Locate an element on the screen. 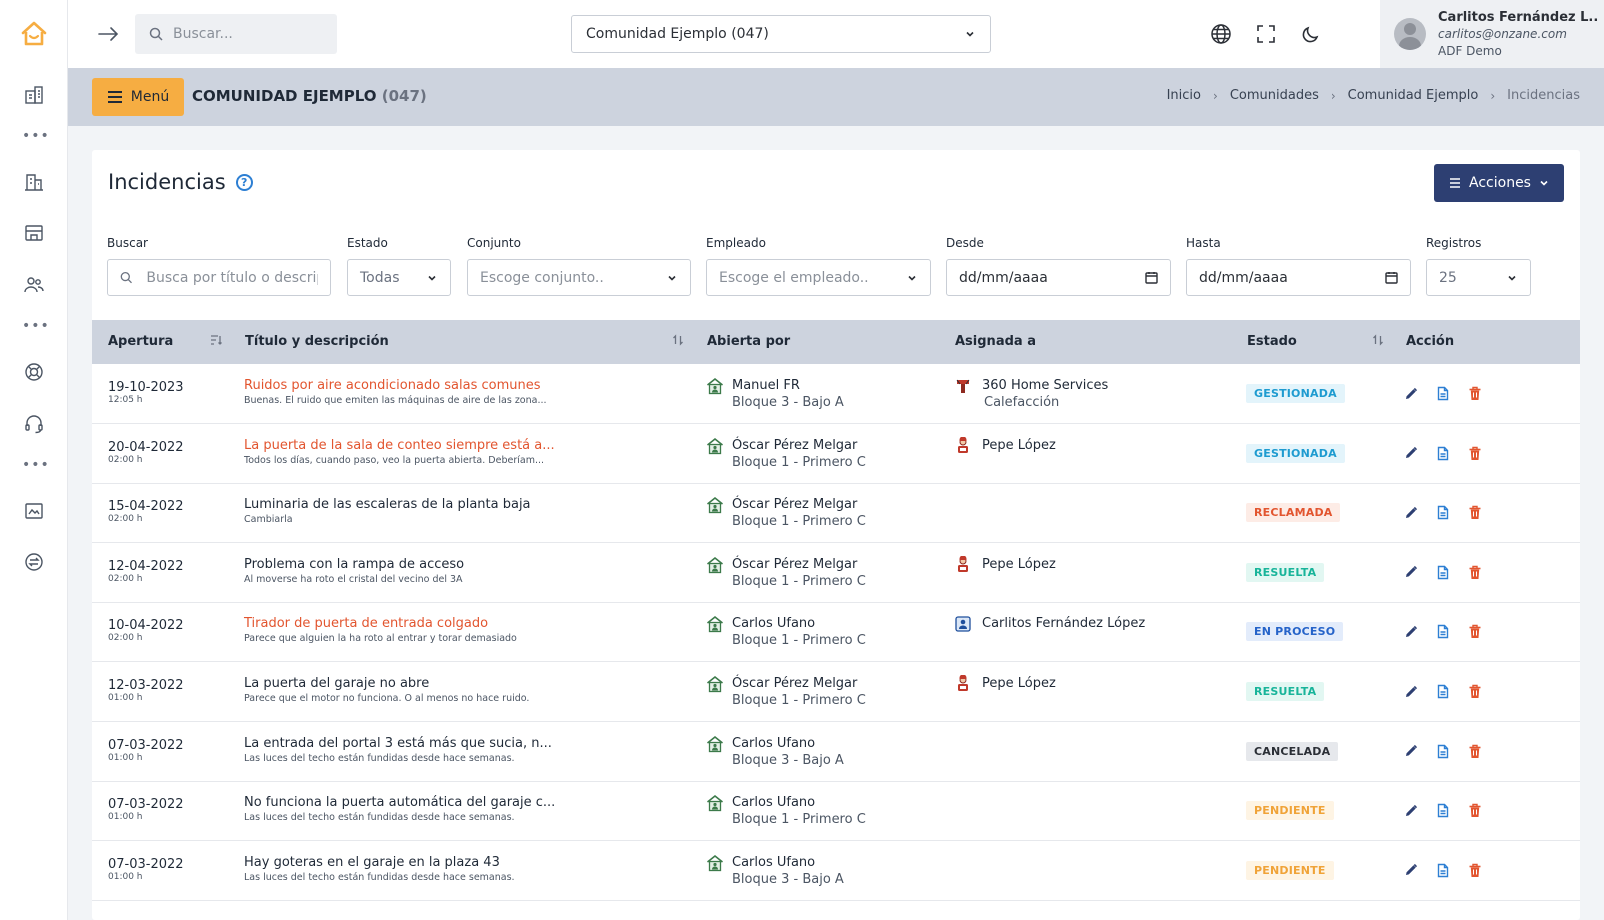 The image size is (1604, 920). breadcrumb-comunidades: Comunidades is located at coordinates (1274, 95).